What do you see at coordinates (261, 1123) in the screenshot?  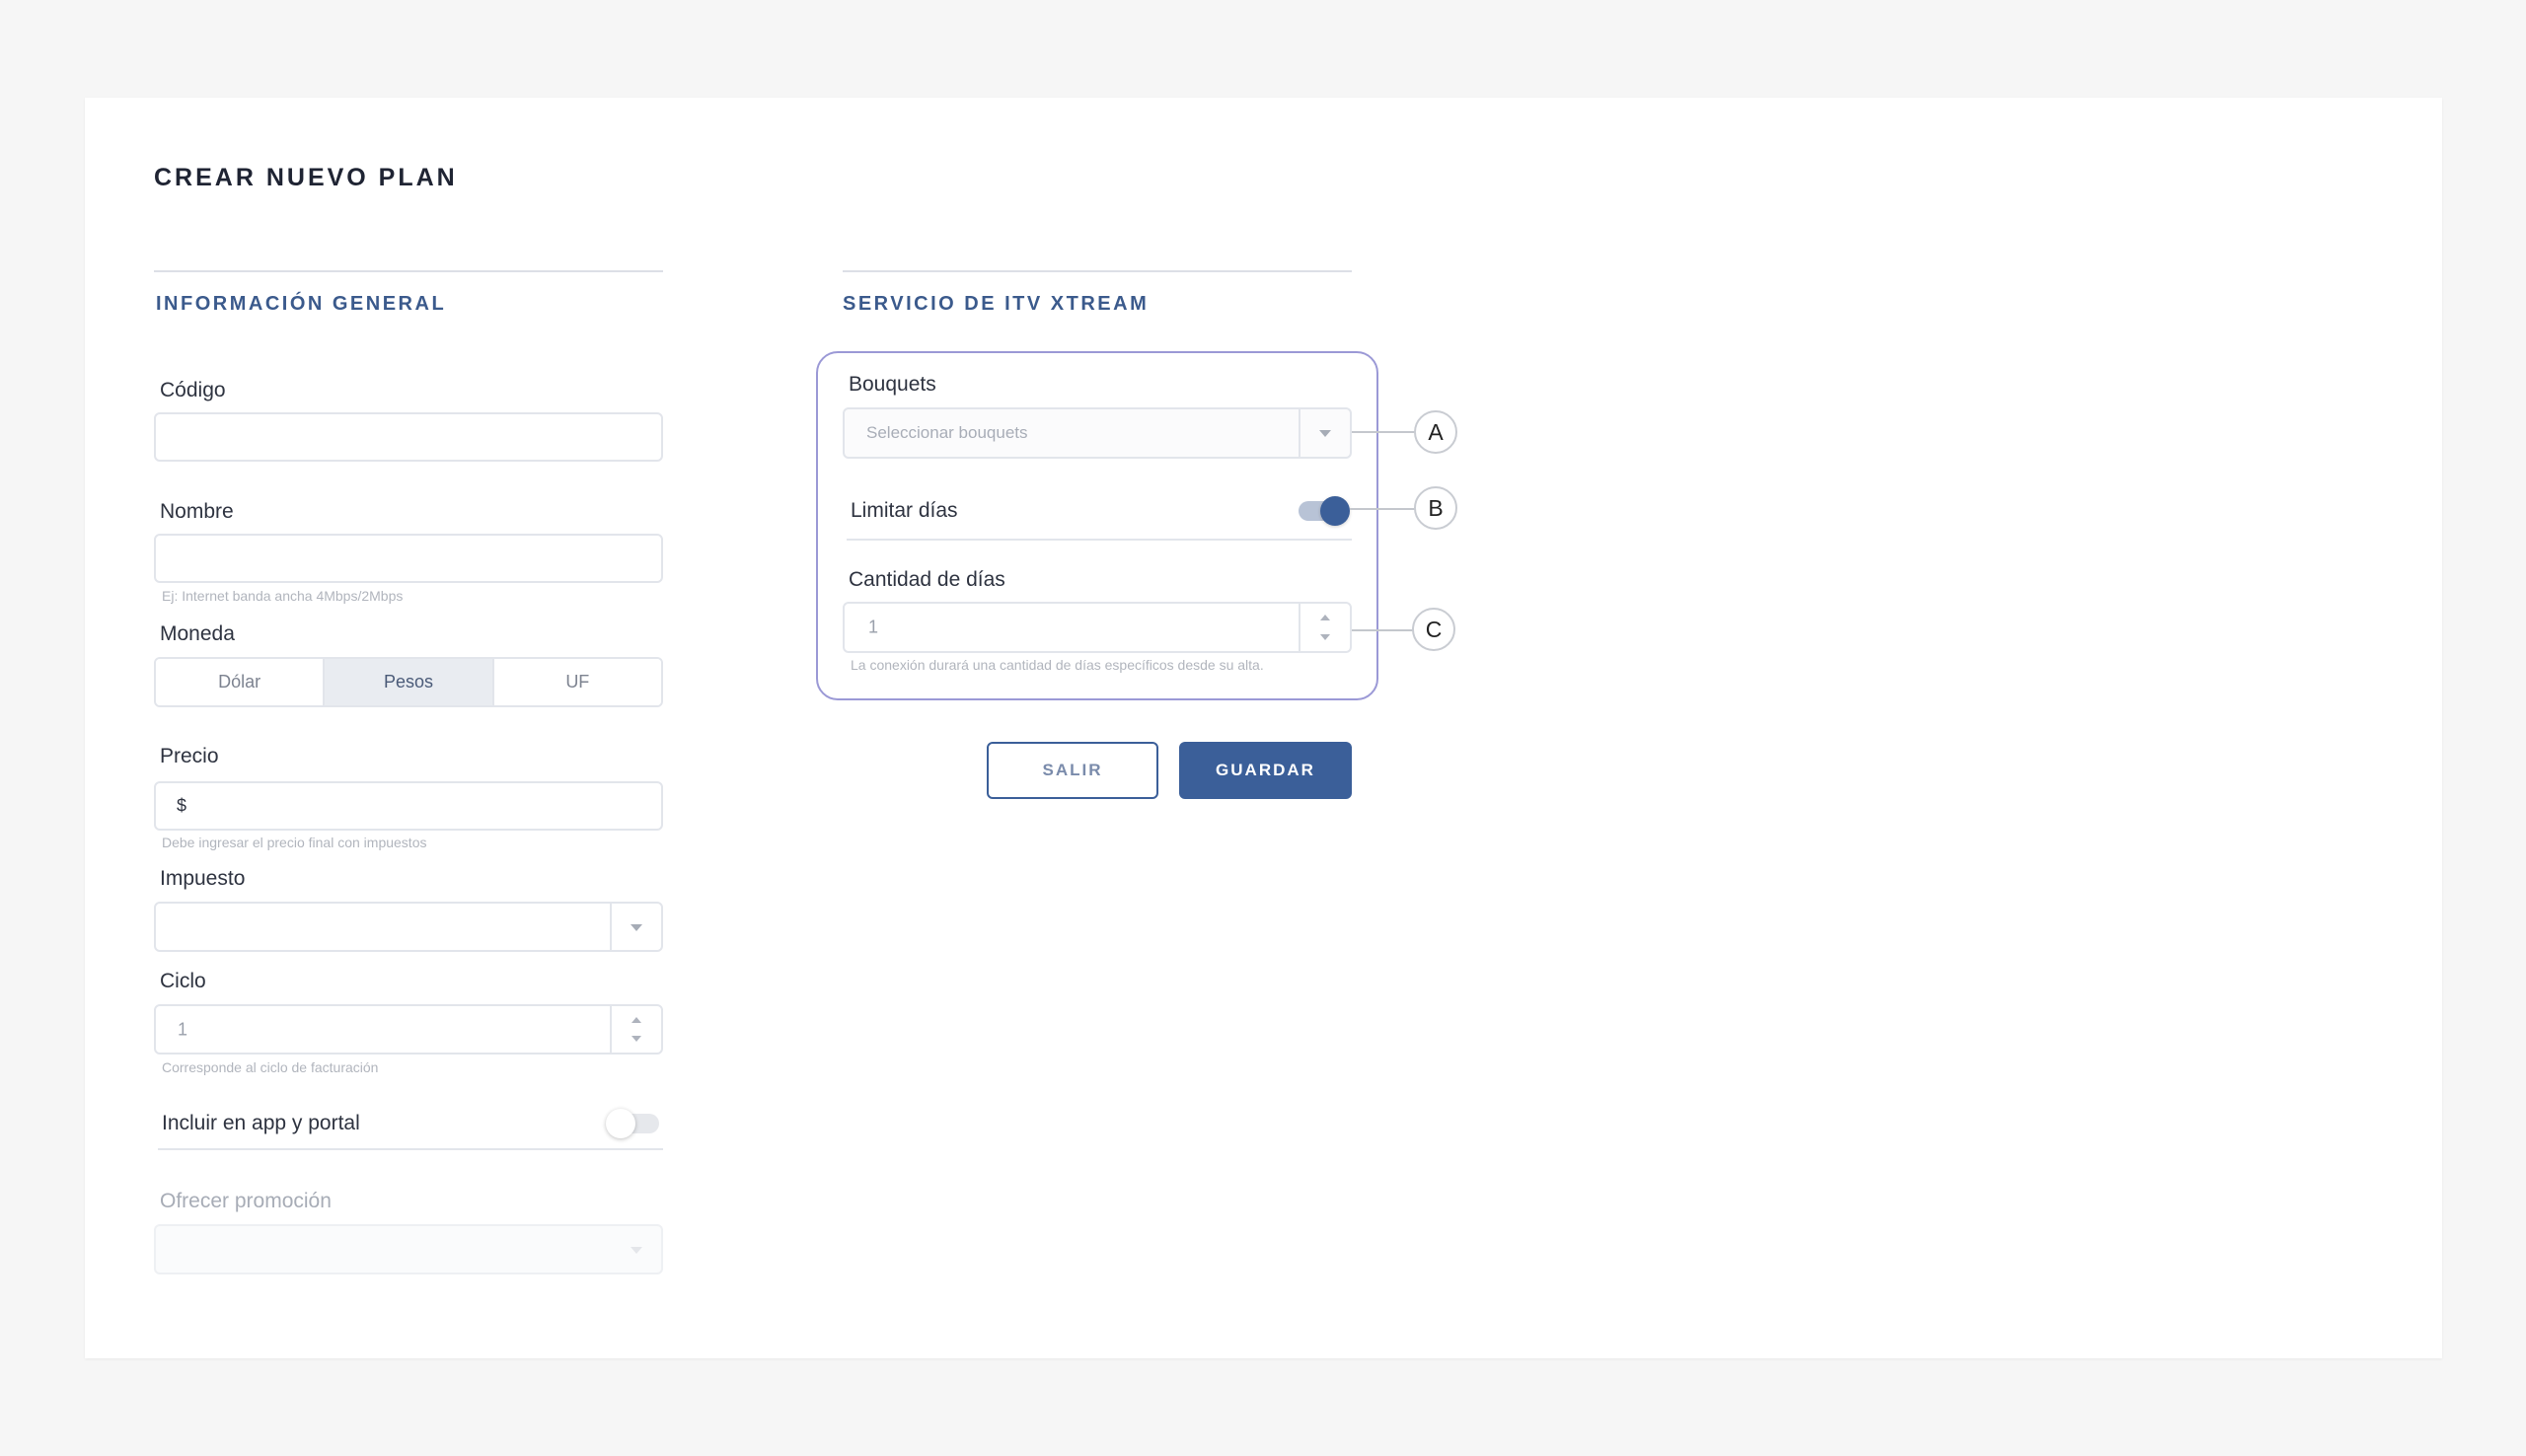 I see `incluir-app-label: Incluir en app y portal` at bounding box center [261, 1123].